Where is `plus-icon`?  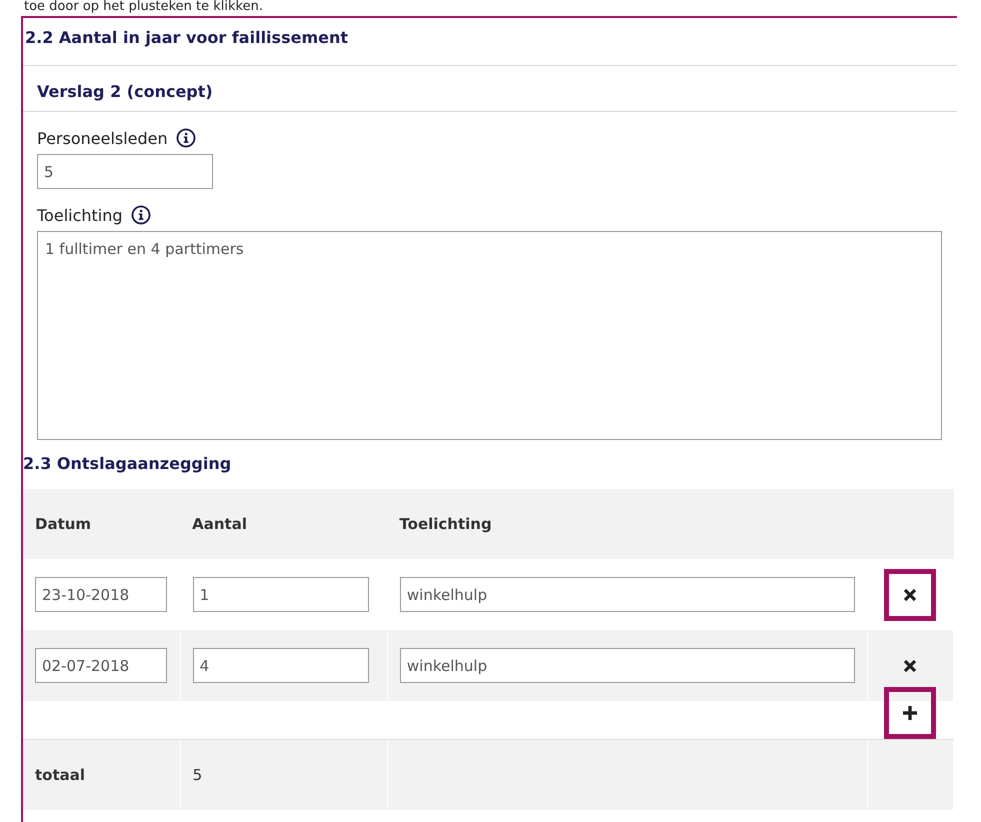
plus-icon is located at coordinates (910, 713).